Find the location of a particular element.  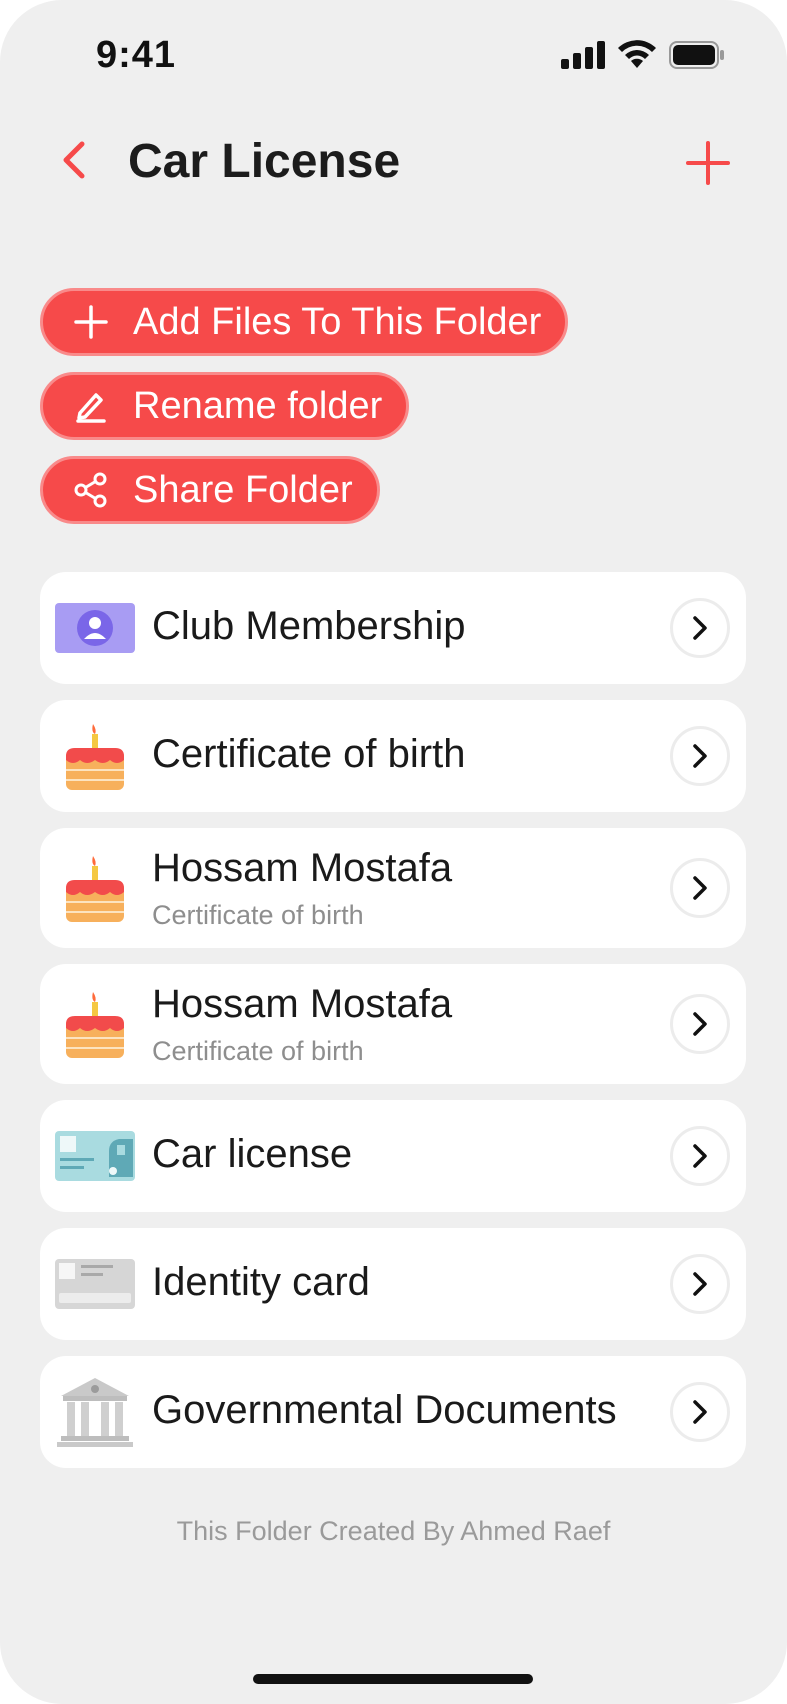

id-card-icon is located at coordinates (95, 1284).